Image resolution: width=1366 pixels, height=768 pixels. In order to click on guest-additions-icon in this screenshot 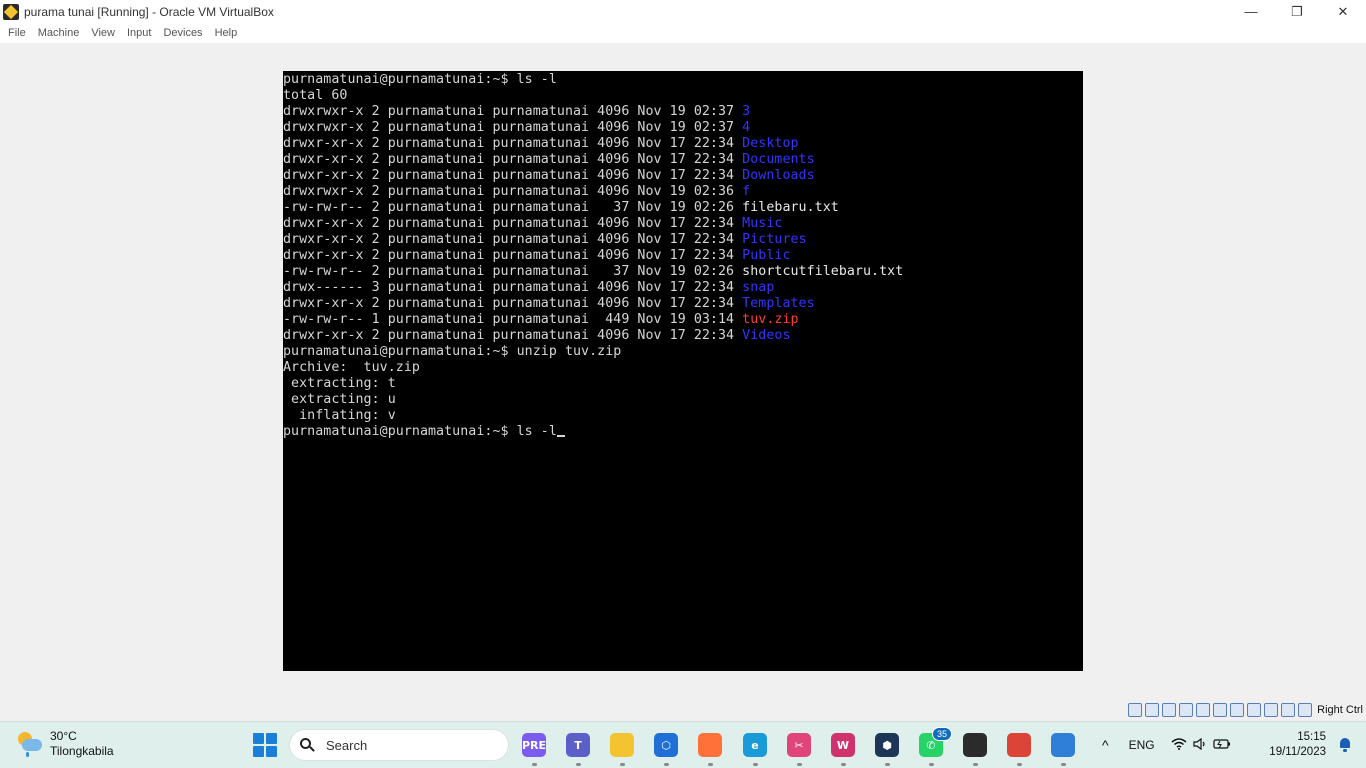, I will do `click(1271, 709)`.